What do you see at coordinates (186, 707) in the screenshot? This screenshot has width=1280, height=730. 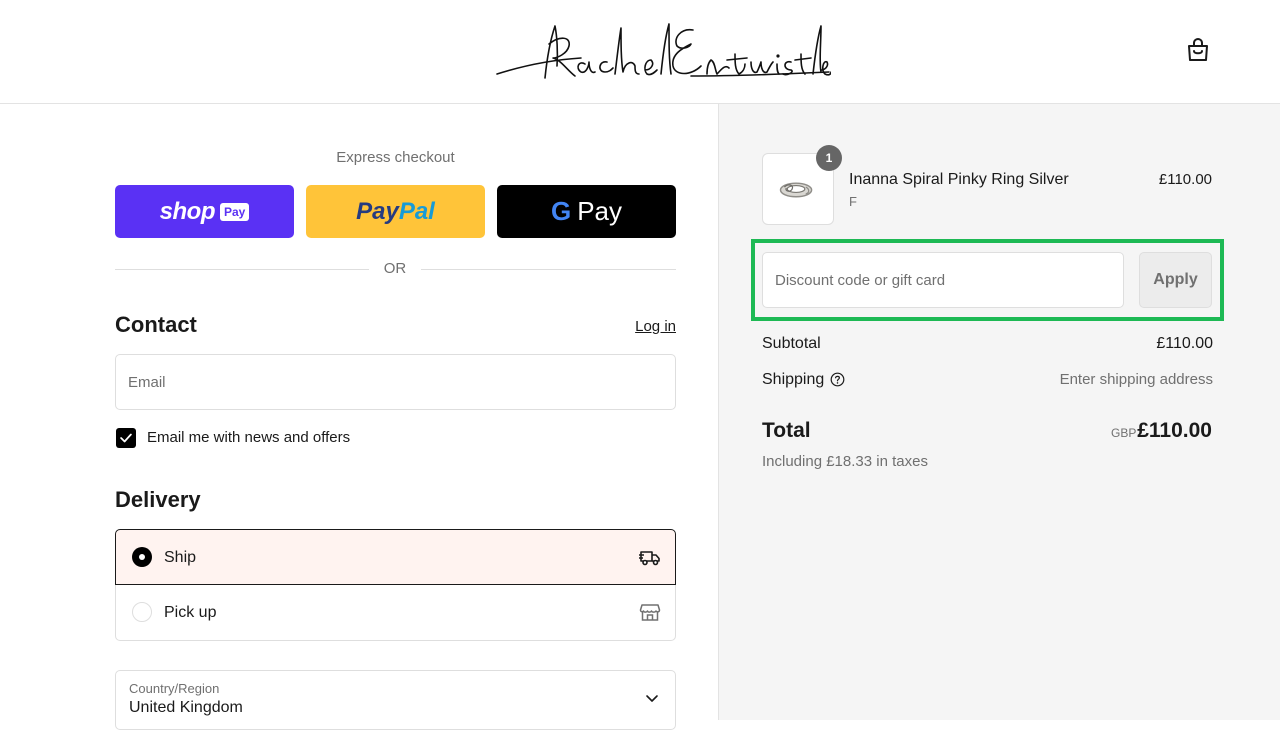 I see `country-value: United Kingdom` at bounding box center [186, 707].